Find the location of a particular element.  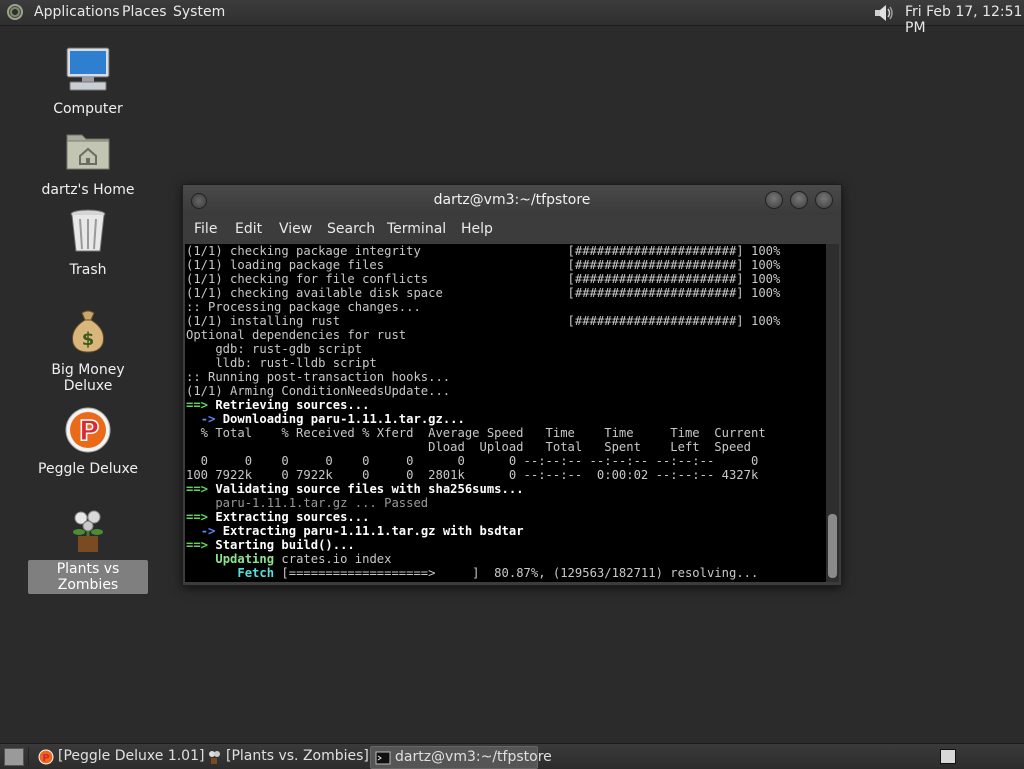

menu-search: Search is located at coordinates (351, 229).